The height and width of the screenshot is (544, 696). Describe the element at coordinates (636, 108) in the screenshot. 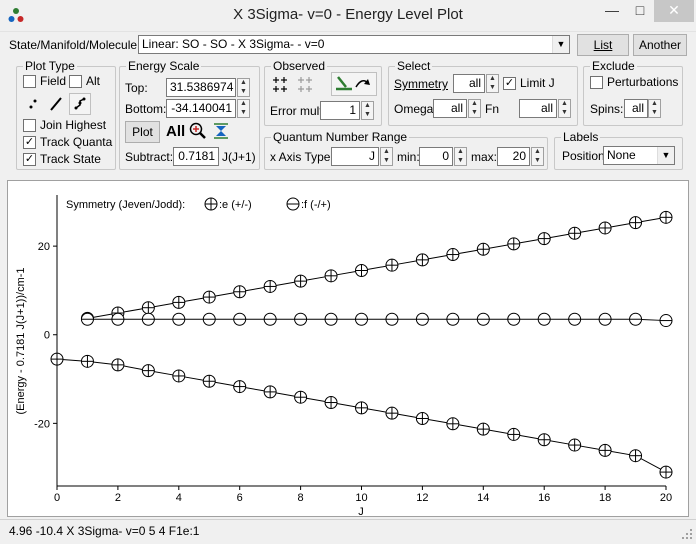

I see `spins-field: all` at that location.